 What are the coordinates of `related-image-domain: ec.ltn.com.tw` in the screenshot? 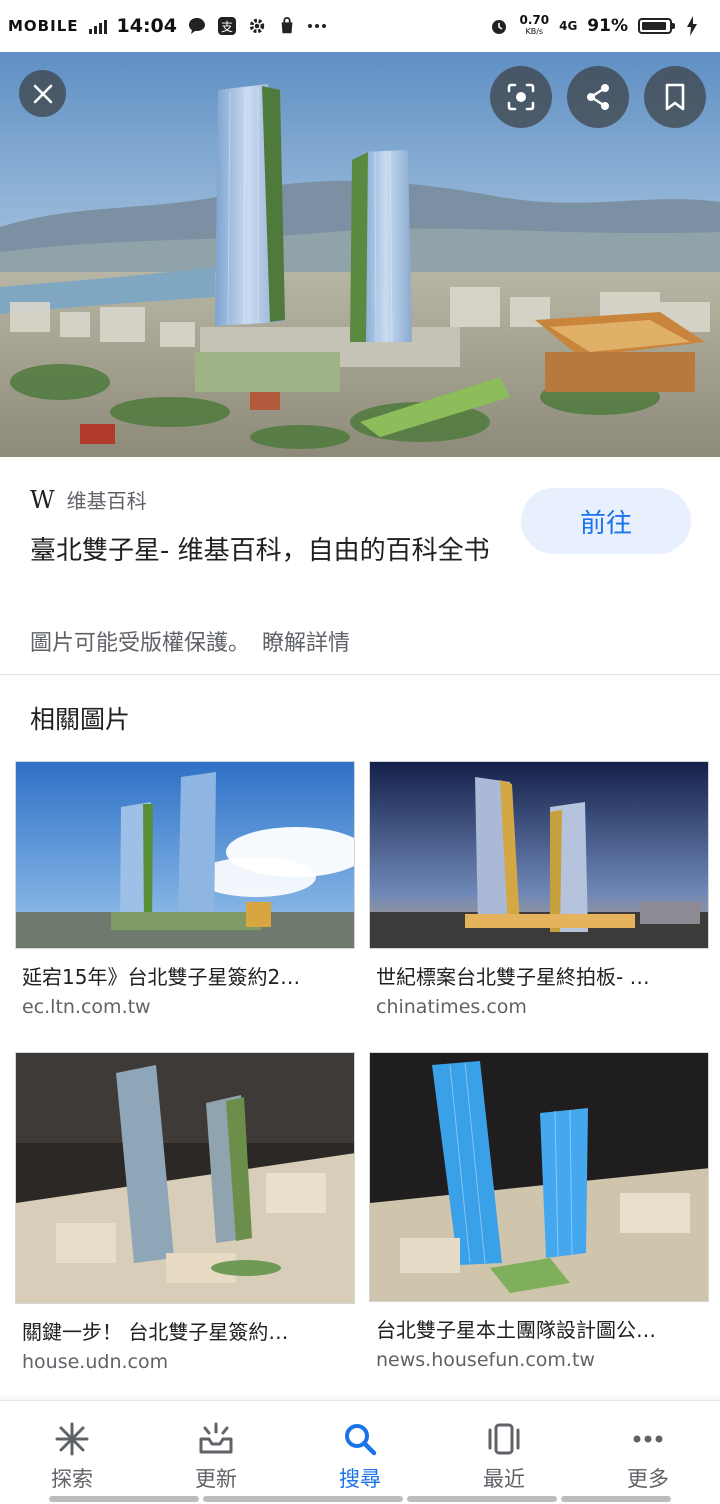 It's located at (86, 1007).